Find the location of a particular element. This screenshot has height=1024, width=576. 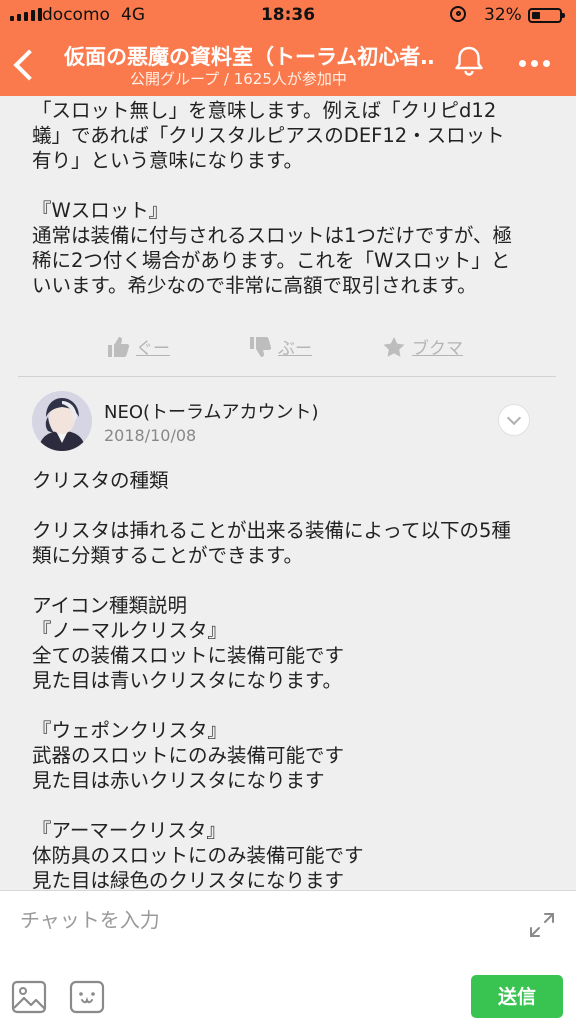

status-bar: docomo 4G 18:36 32% is located at coordinates (288, 15).